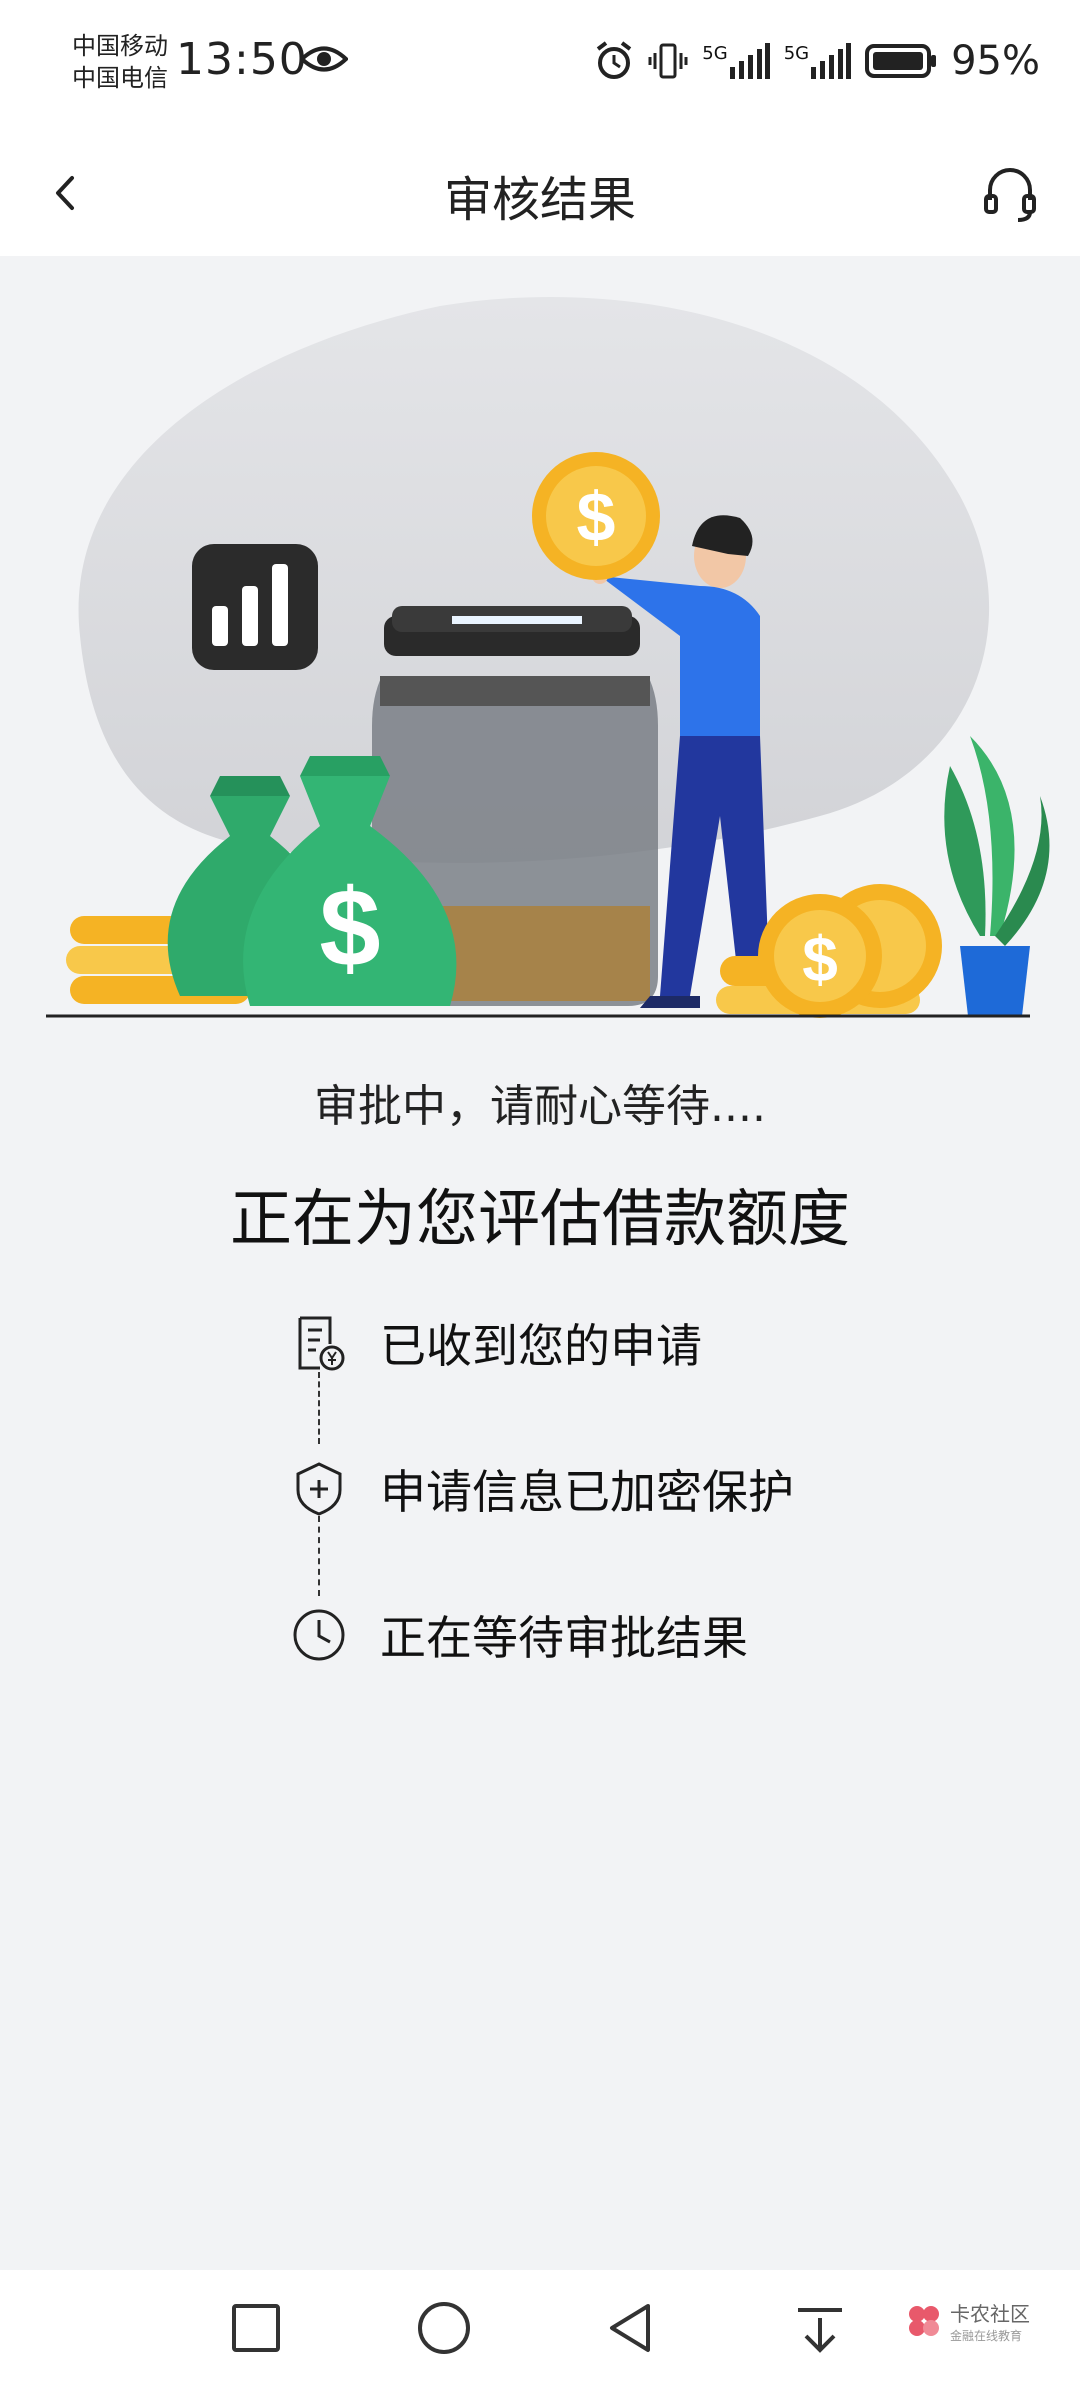 Image resolution: width=1080 pixels, height=2388 pixels. Describe the element at coordinates (587, 1492) in the screenshot. I see `step-label: 申请信息已加密保护` at that location.